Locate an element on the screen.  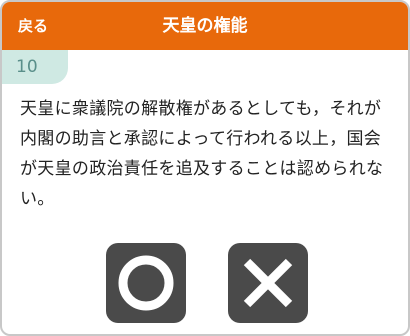
header-bar: 戻る 天皇の権能 is located at coordinates (205, 26).